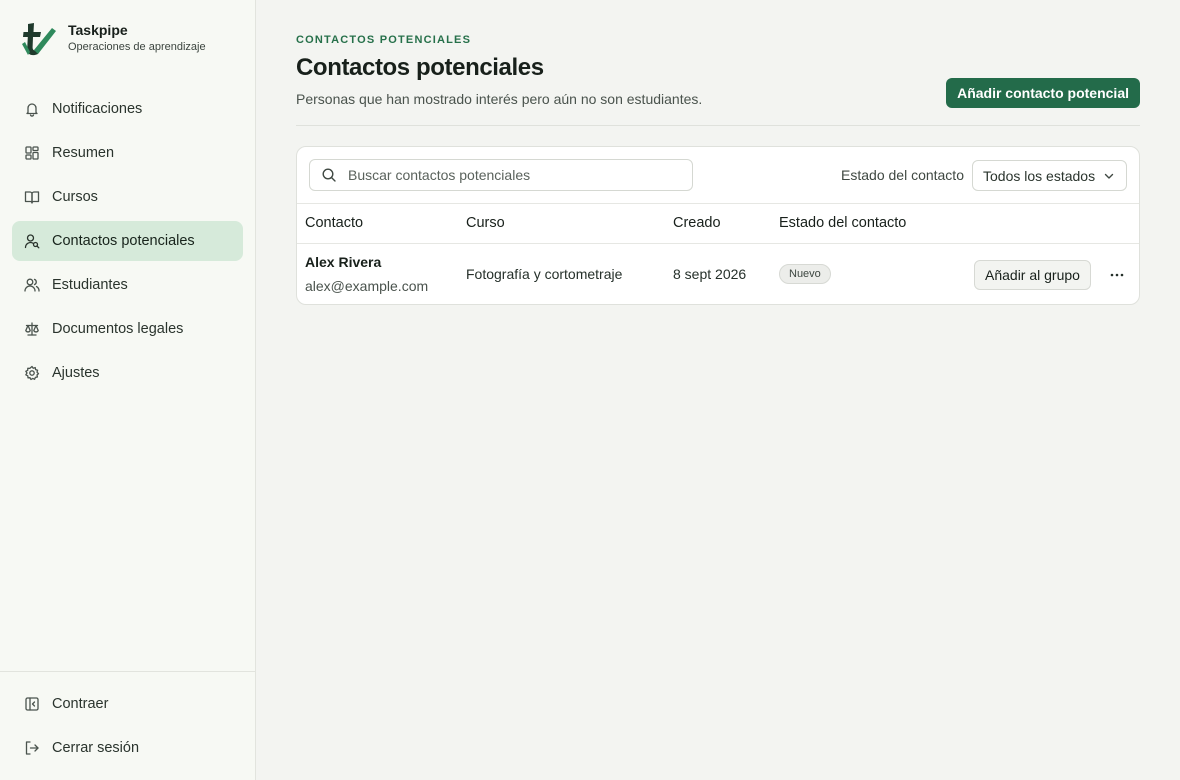 The width and height of the screenshot is (1180, 780). What do you see at coordinates (805, 274) in the screenshot?
I see `status-badge: Nuevo` at bounding box center [805, 274].